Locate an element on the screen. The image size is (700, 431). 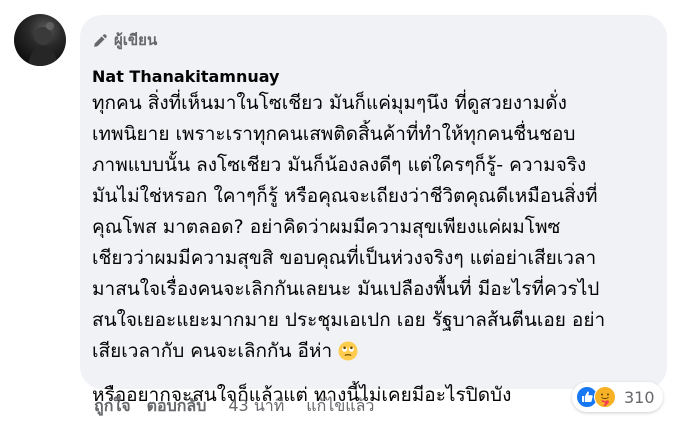
comment-line: เสียเวลากับ คนจะเลิกกัน อีห่า is located at coordinates (212, 351).